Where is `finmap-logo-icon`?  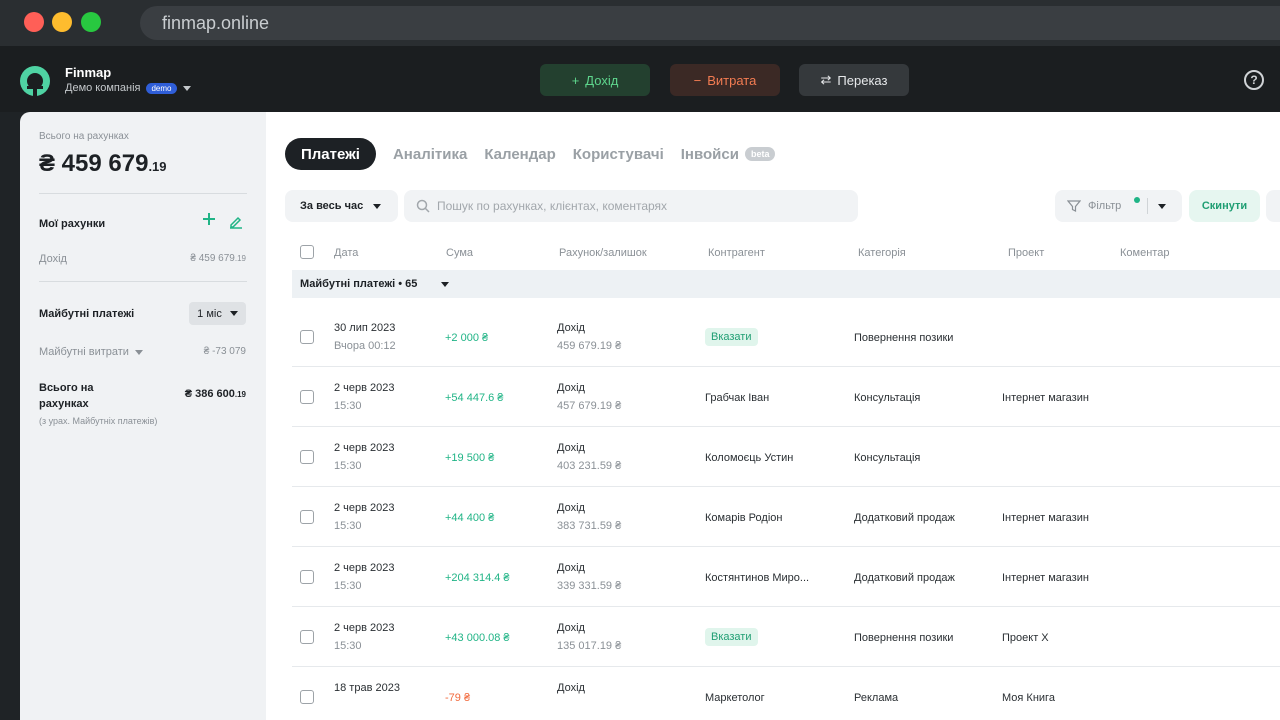
finmap-logo-icon is located at coordinates (35, 81).